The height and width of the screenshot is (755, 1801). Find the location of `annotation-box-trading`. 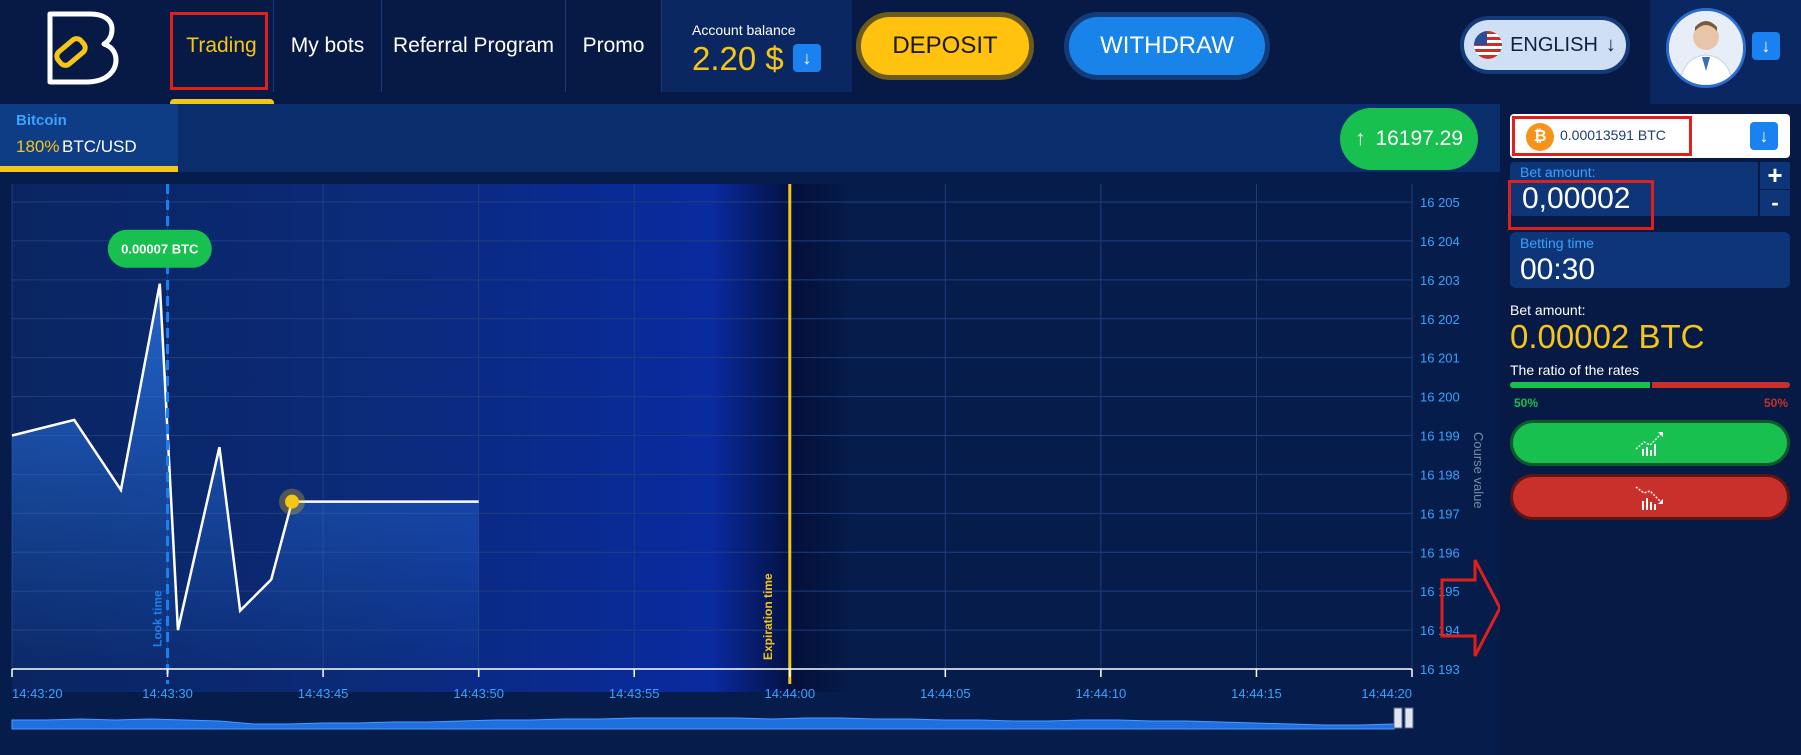

annotation-box-trading is located at coordinates (219, 51).